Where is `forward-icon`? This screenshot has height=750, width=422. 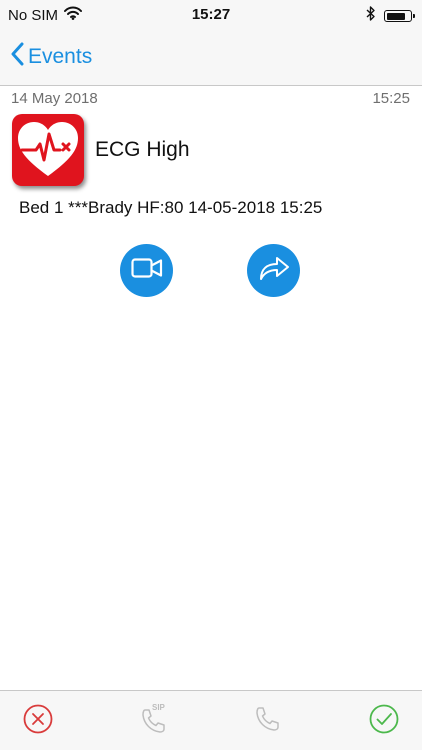
forward-icon is located at coordinates (274, 270).